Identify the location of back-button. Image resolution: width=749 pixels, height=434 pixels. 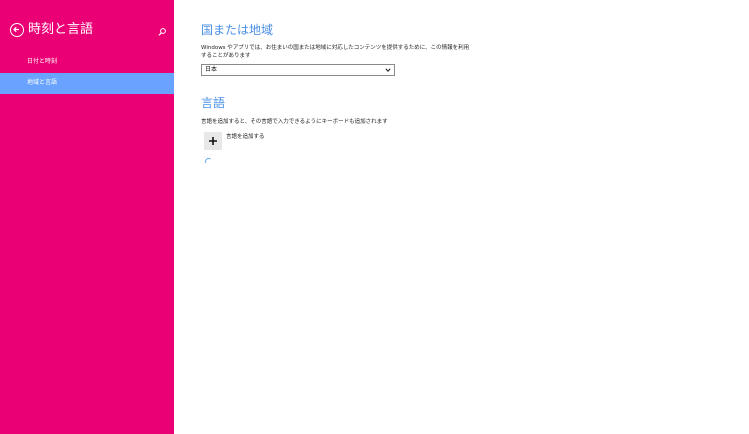
(17, 30).